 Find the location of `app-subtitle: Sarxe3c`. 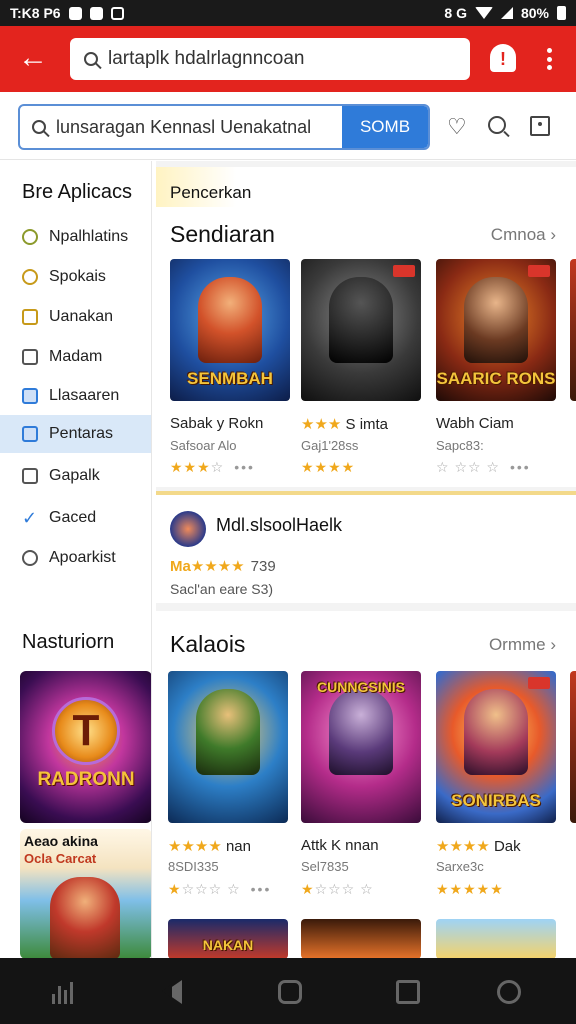

app-subtitle: Sarxe3c is located at coordinates (460, 866).